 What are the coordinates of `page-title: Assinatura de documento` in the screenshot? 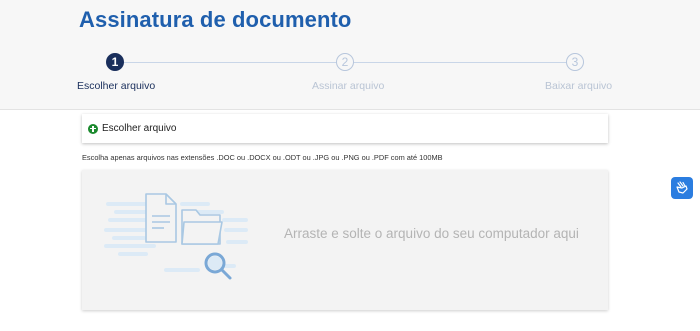 It's located at (215, 19).